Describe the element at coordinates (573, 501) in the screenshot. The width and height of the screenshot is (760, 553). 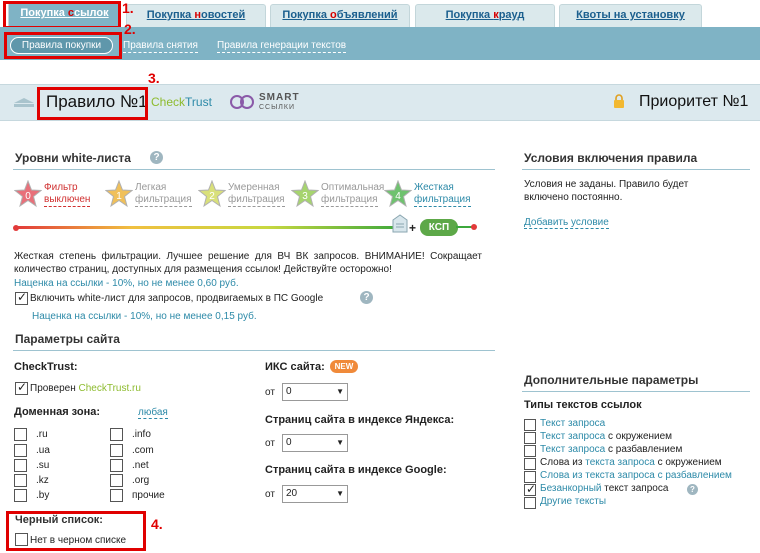
I see `text-type-label: Другие тексты` at that location.